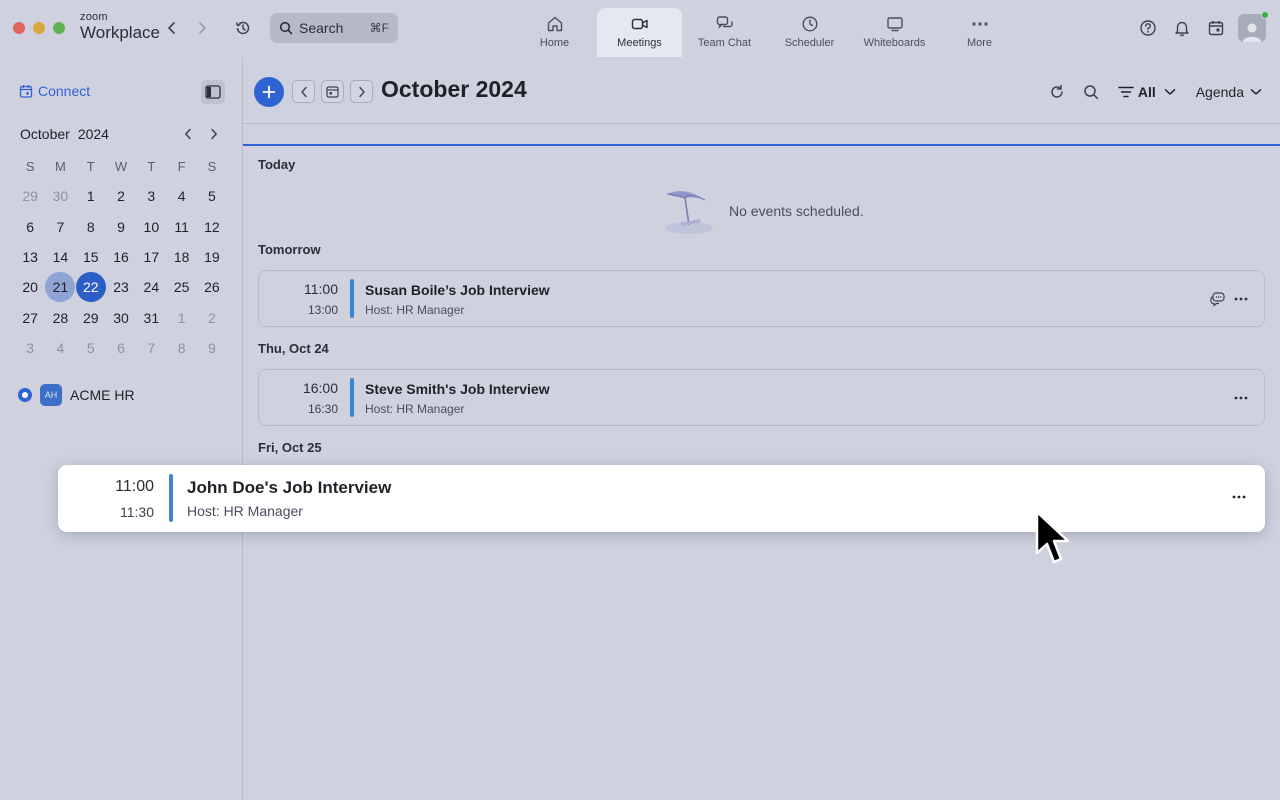 This screenshot has width=1280, height=800. What do you see at coordinates (60, 318) in the screenshot?
I see `calendar-day: 28` at bounding box center [60, 318].